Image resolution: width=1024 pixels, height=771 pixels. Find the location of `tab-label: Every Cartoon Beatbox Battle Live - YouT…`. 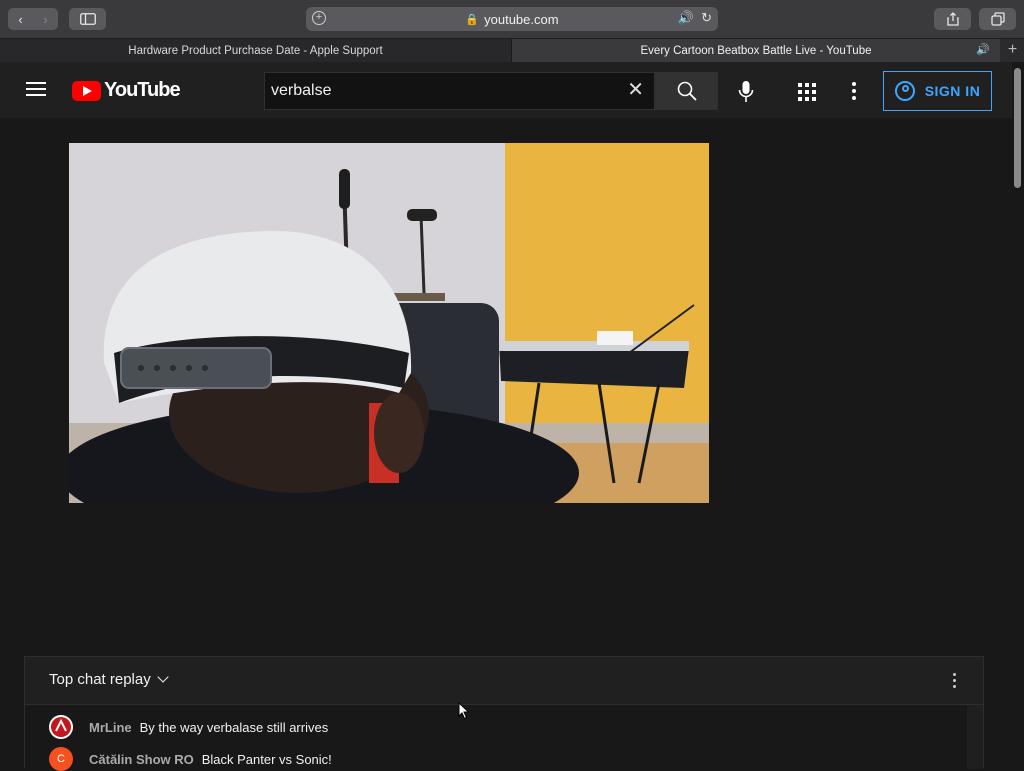

tab-label: Every Cartoon Beatbox Battle Live - YouT… is located at coordinates (756, 50).